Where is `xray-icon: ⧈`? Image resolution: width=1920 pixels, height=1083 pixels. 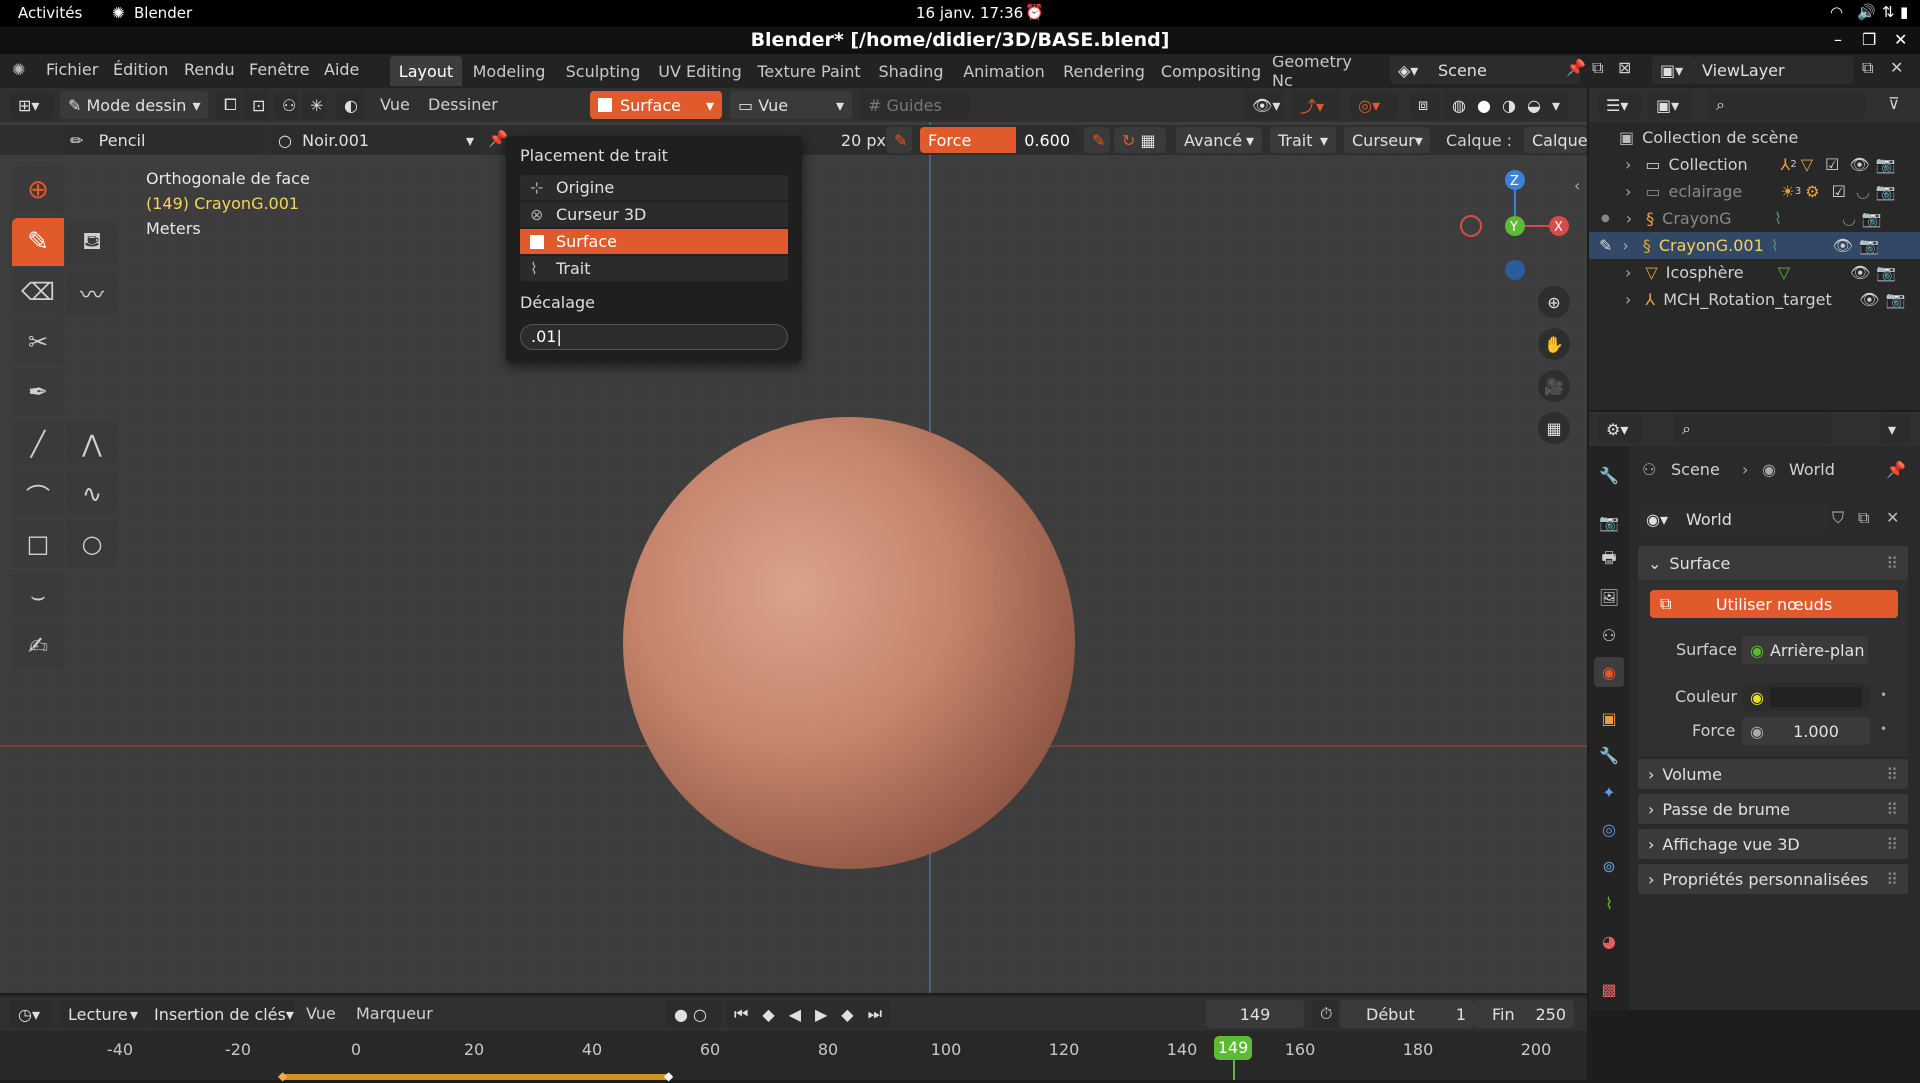 xray-icon: ⧈ is located at coordinates (1425, 105).